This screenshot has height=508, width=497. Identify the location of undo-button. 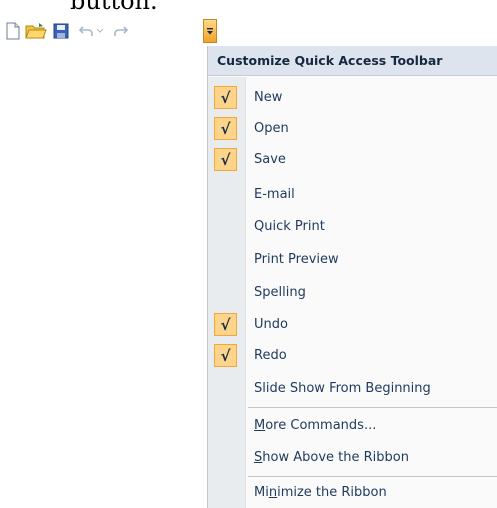
(86, 31).